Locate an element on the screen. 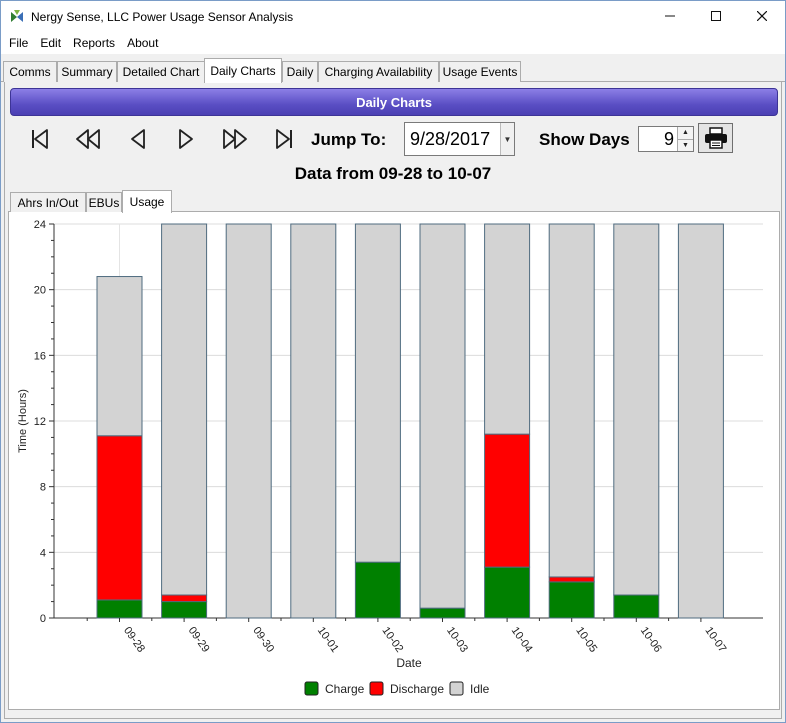 The height and width of the screenshot is (723, 786). x-tick-label: 10-07 is located at coordinates (715, 640).